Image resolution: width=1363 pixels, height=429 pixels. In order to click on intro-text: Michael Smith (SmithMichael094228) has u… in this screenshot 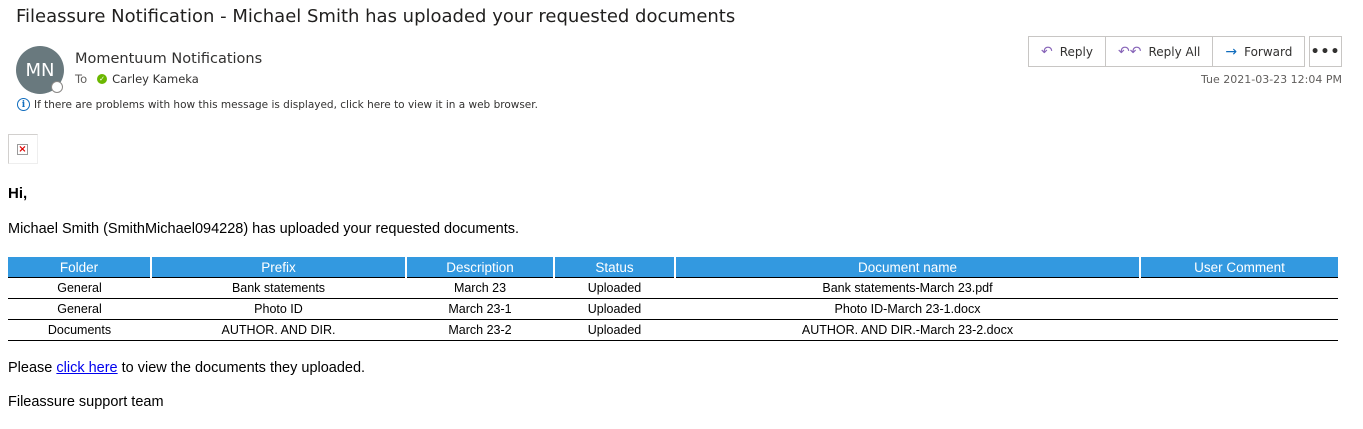, I will do `click(264, 229)`.